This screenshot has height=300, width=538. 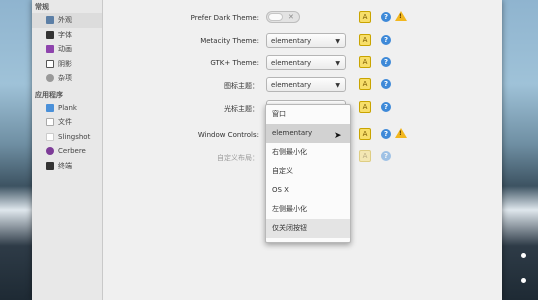 What do you see at coordinates (306, 62) in the screenshot?
I see `gtk-theme-select: elementary ▼` at bounding box center [306, 62].